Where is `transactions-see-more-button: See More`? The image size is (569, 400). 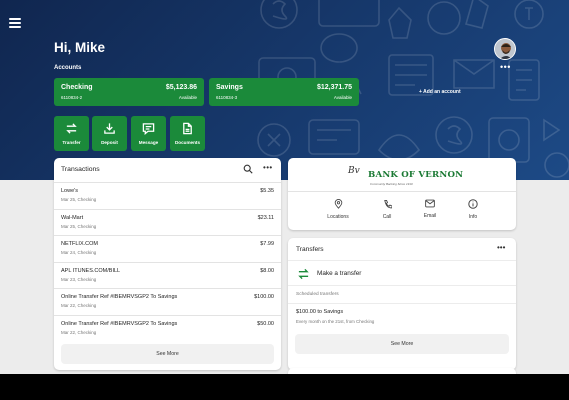 transactions-see-more-button: See More is located at coordinates (167, 354).